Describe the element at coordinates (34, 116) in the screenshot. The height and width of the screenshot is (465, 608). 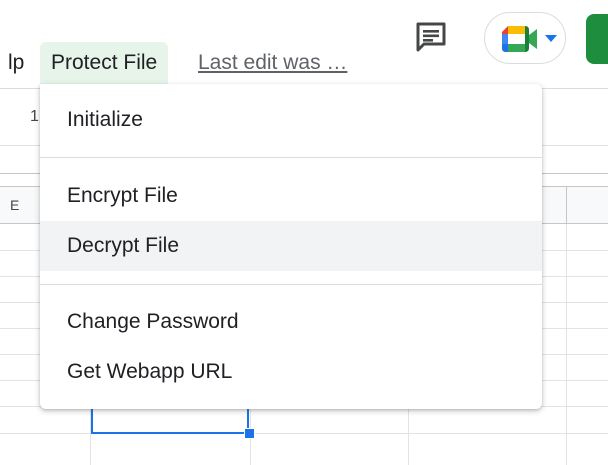
I see `toolbar-zoom-partial: 1` at that location.